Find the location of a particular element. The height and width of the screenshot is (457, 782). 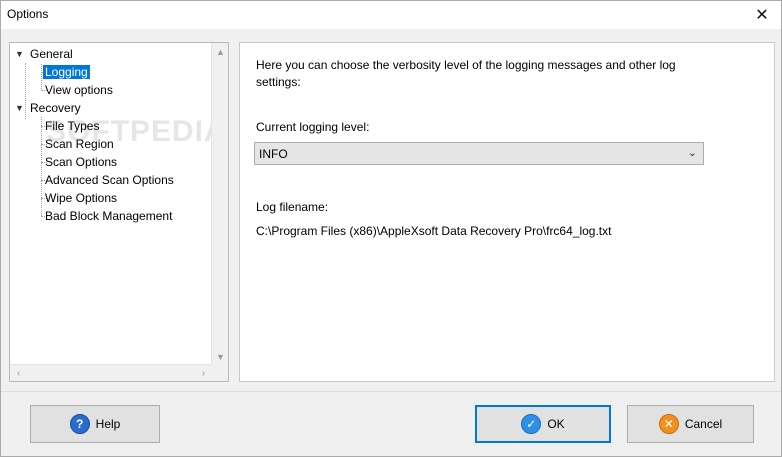

help-icon: ? is located at coordinates (79, 424).